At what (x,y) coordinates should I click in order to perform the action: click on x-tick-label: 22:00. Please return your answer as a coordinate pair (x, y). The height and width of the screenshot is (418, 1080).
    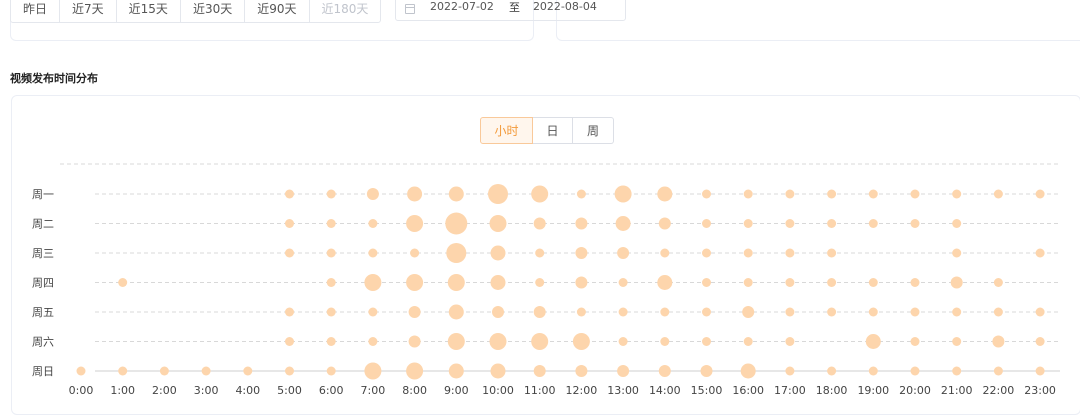
    Looking at the image, I should click on (999, 390).